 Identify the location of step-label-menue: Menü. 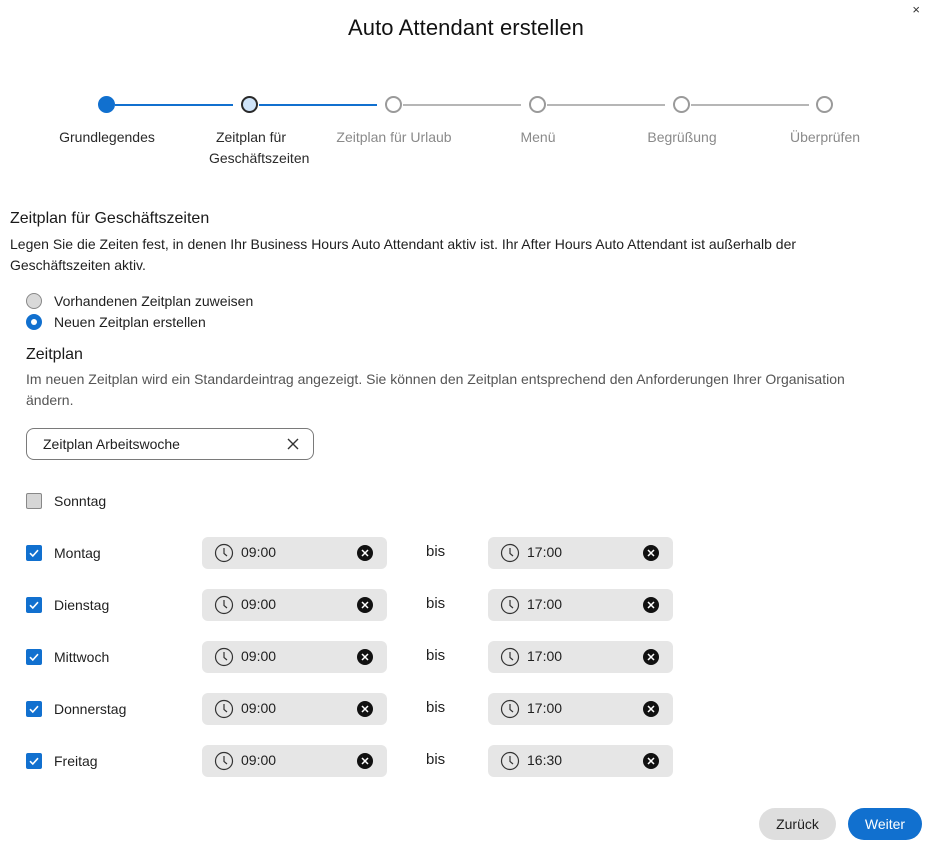
(538, 137).